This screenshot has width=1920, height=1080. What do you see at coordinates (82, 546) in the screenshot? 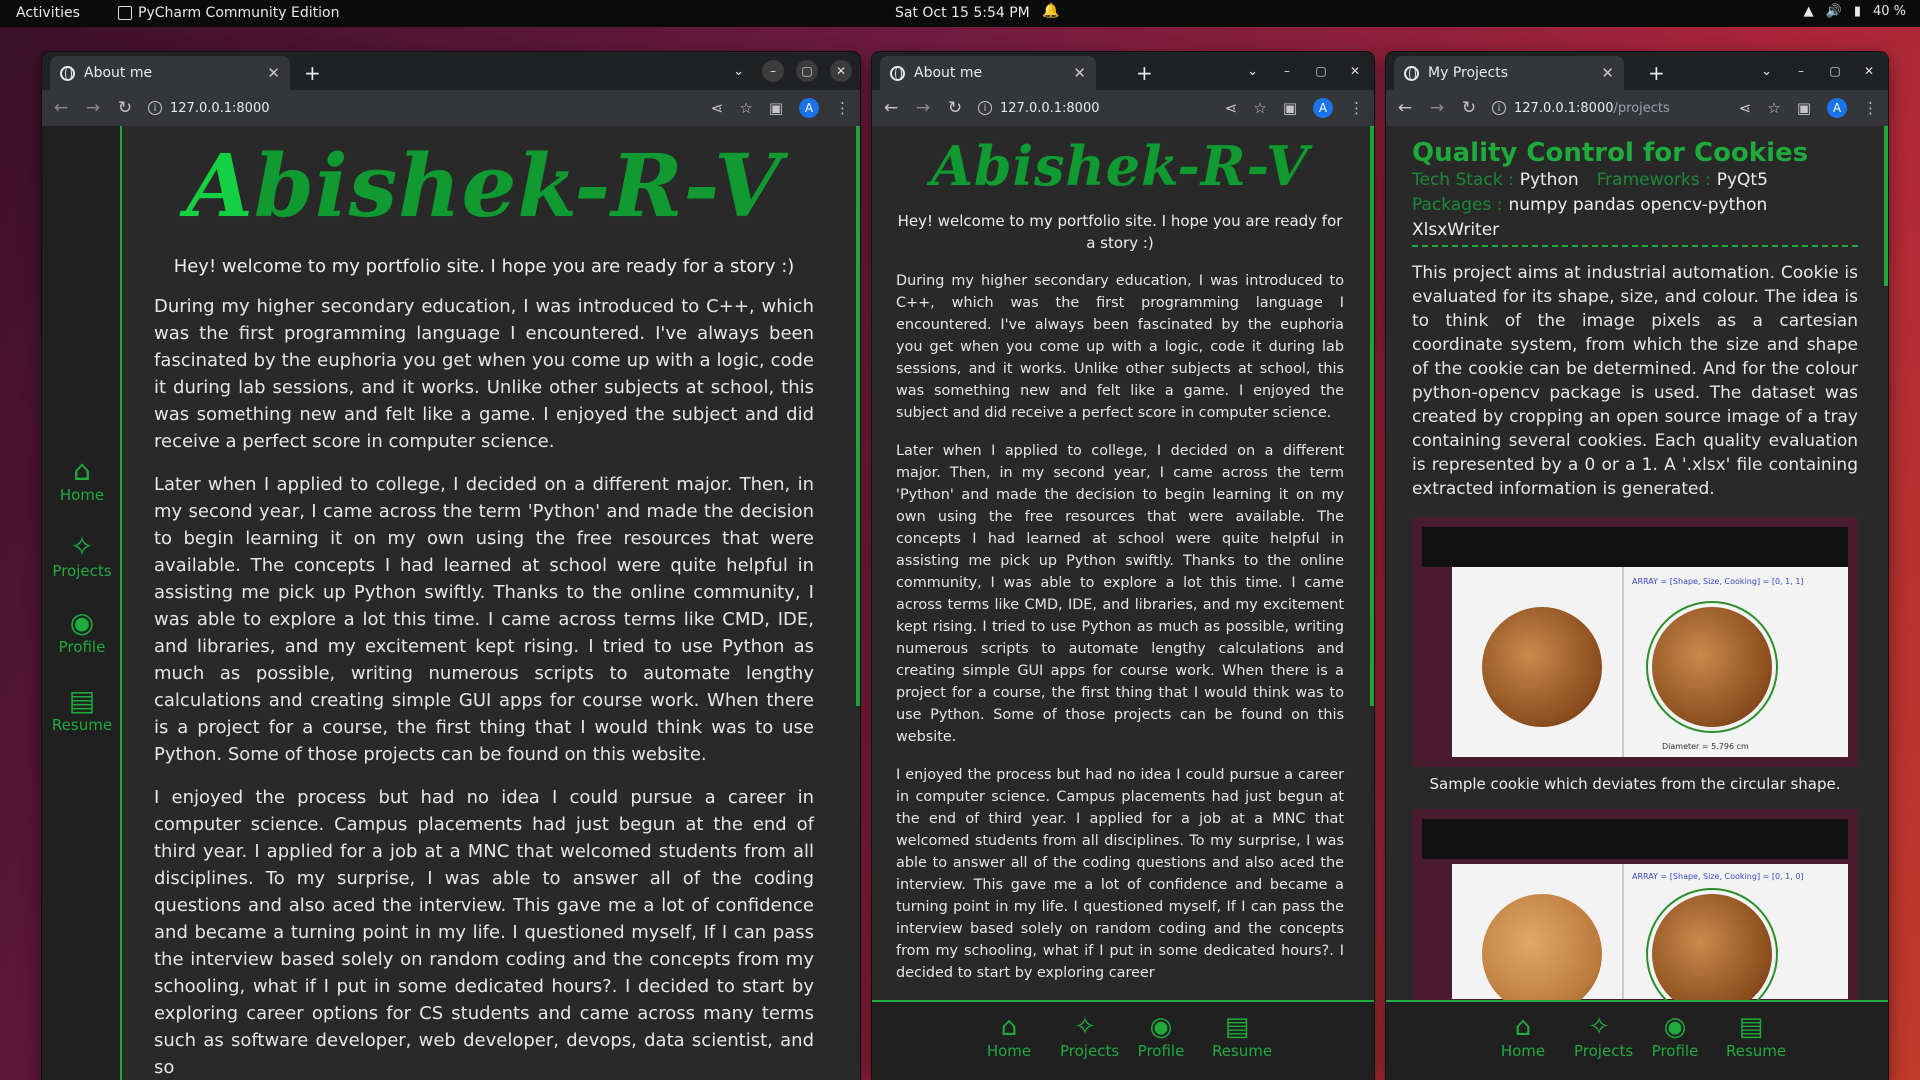
I see `magic-wand-icon: ✧` at bounding box center [82, 546].